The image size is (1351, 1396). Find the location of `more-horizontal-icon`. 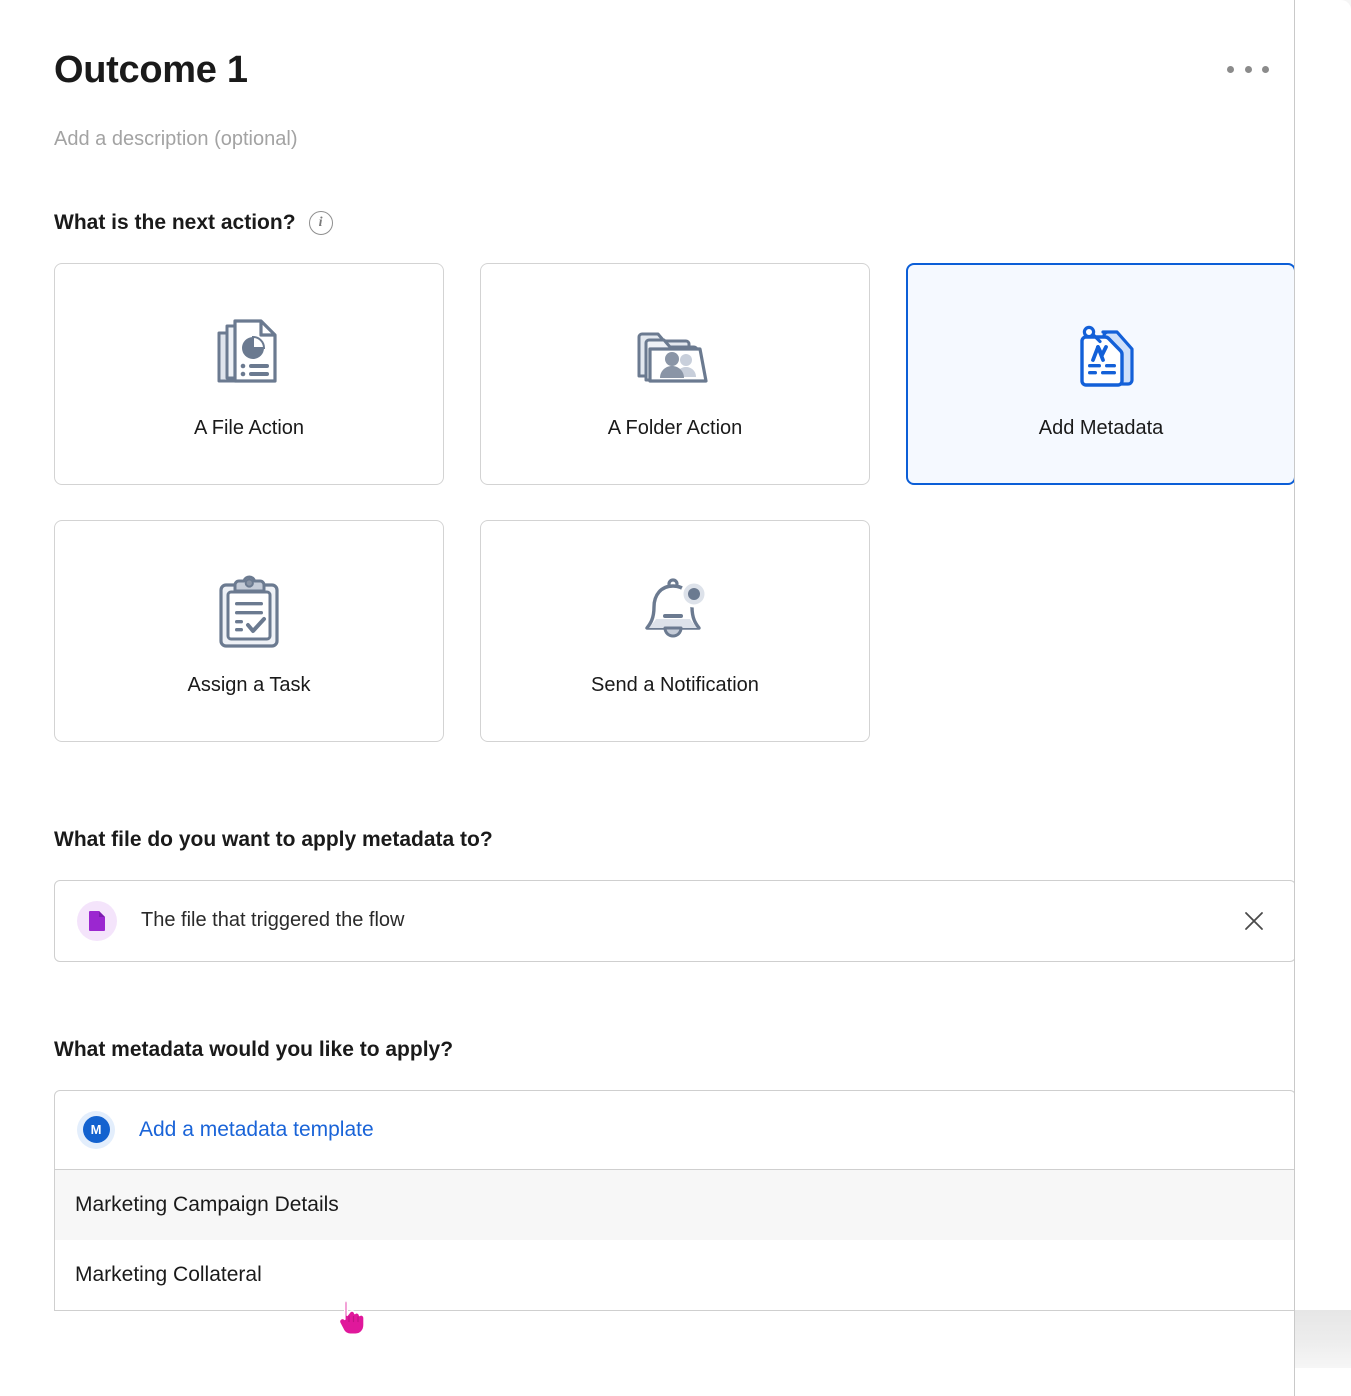

more-horizontal-icon is located at coordinates (1248, 69).